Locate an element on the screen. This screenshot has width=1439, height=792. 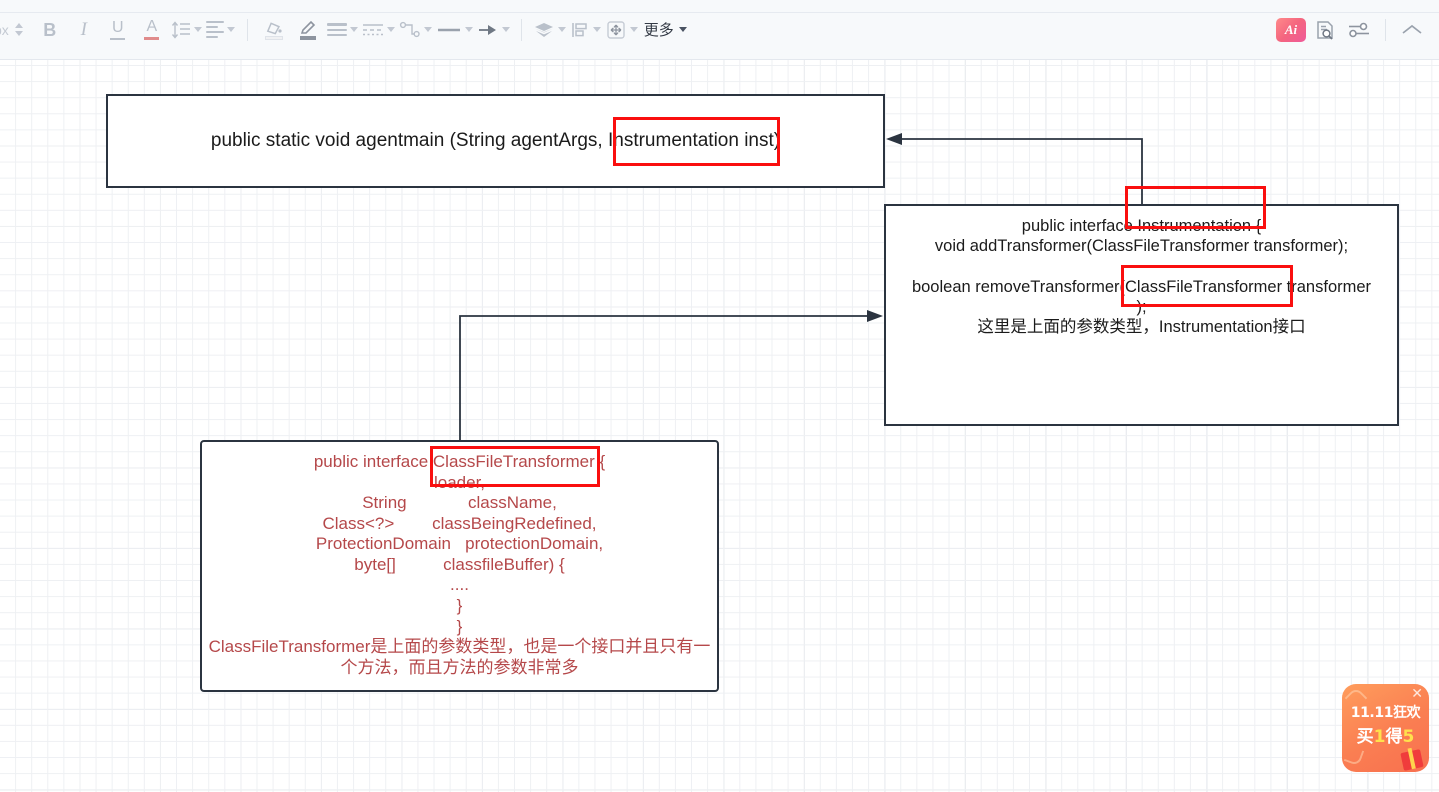
line-spacing-button is located at coordinates (186, 30).